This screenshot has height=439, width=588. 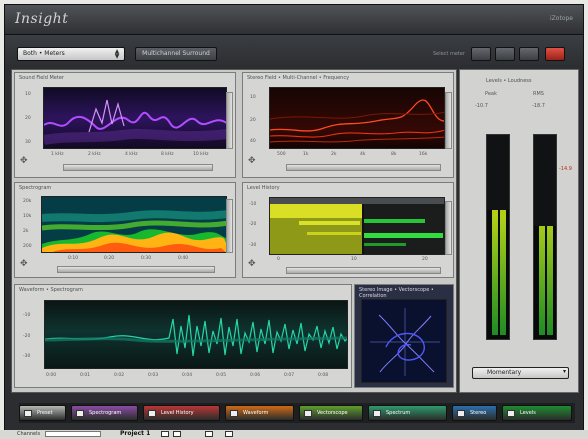 I want to click on layout-button: Multichannel Surround, so click(x=176, y=54).